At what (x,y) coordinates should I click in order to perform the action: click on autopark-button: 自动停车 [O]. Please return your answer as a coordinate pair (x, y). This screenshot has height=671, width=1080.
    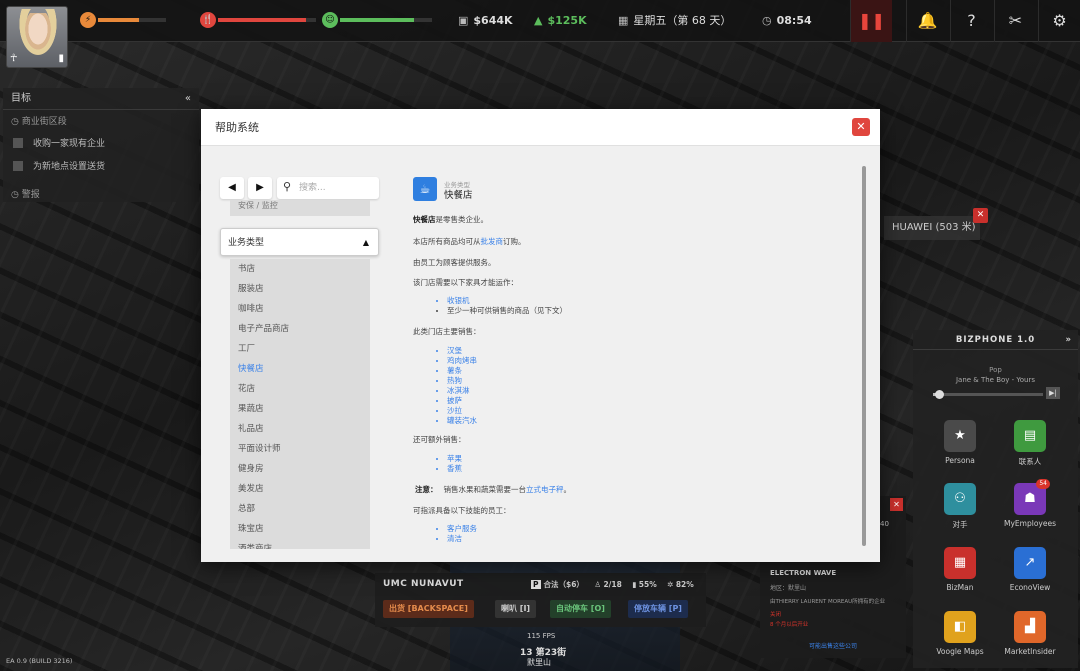
    Looking at the image, I should click on (580, 609).